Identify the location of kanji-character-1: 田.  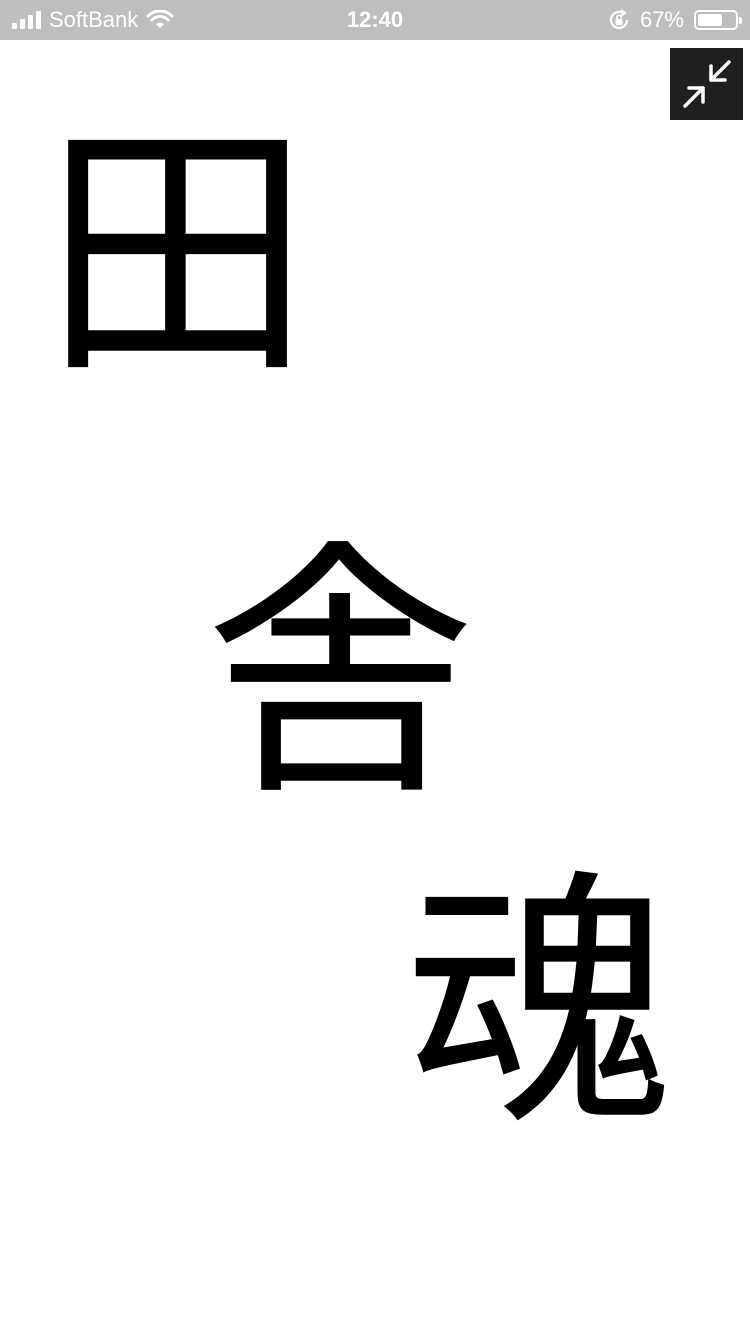
(177, 254).